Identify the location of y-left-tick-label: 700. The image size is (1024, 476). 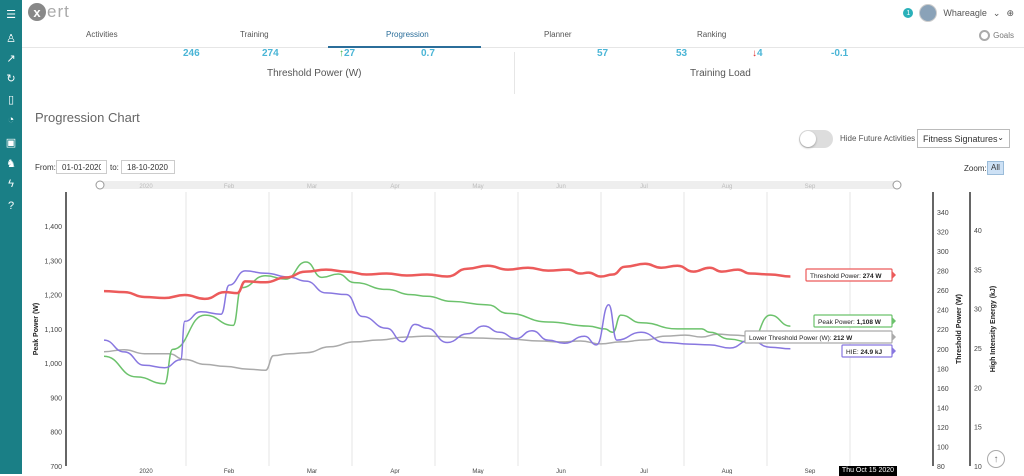
(56, 467).